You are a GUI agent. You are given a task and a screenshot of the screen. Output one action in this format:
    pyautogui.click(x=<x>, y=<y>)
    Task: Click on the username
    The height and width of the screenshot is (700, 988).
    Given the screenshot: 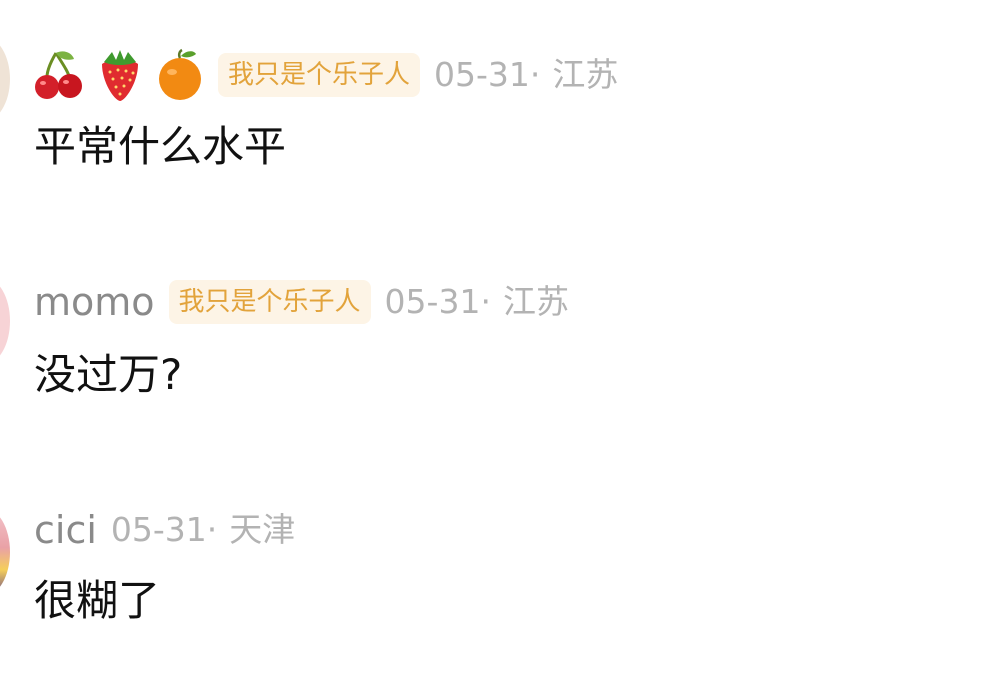 What is the action you would take?
    pyautogui.click(x=119, y=75)
    